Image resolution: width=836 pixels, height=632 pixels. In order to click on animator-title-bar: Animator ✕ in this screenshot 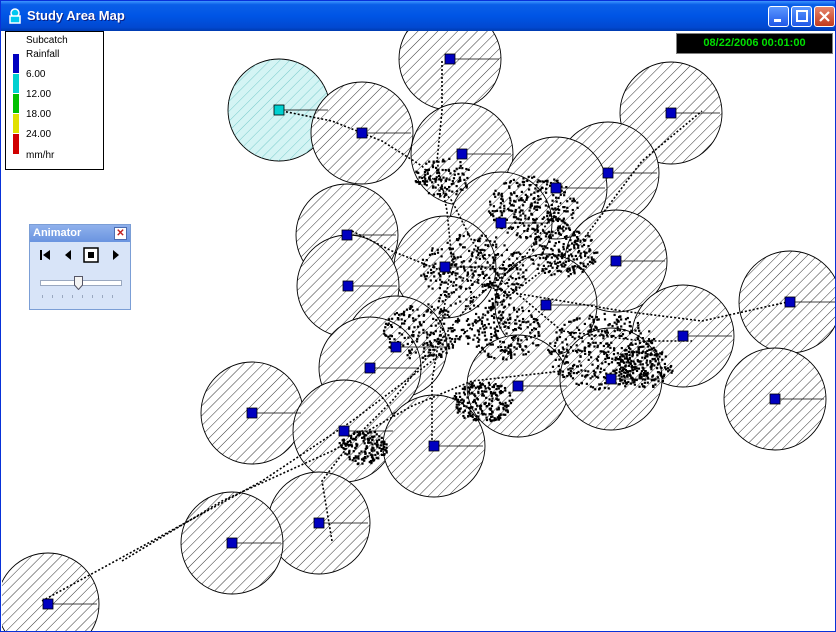, I will do `click(80, 233)`.